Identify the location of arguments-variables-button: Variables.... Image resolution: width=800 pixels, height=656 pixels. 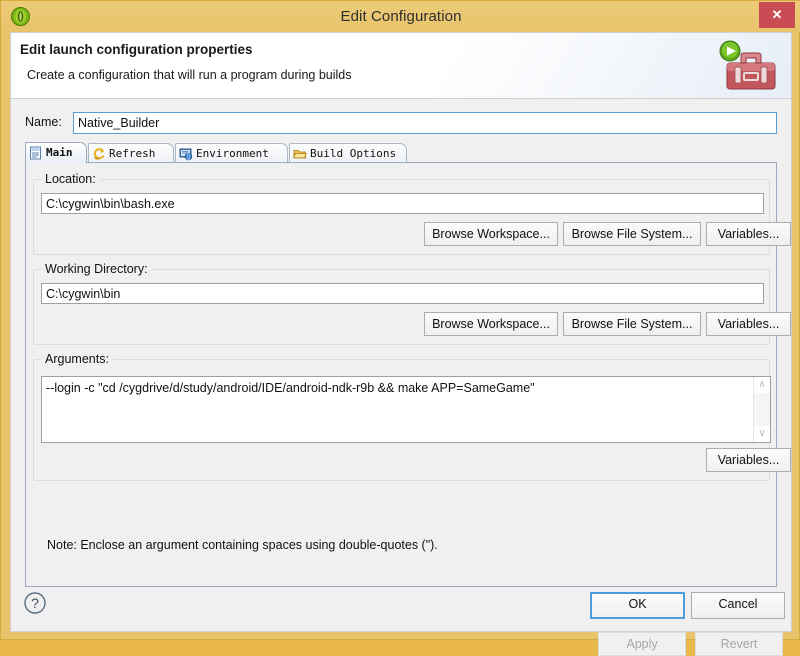
(748, 460).